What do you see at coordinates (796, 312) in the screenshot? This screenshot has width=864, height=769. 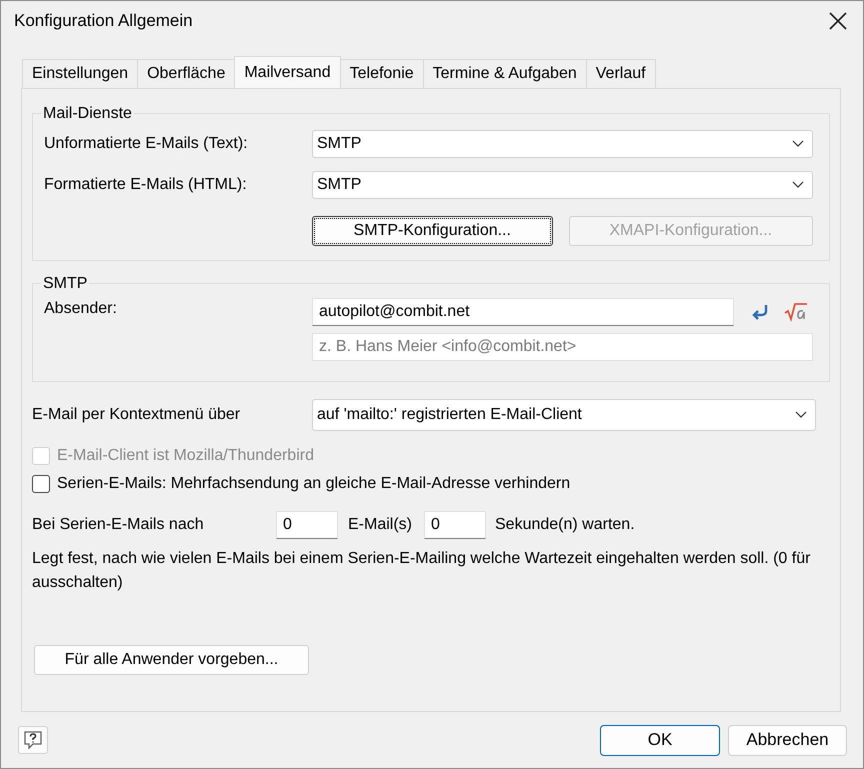 I see `square-root-icon` at bounding box center [796, 312].